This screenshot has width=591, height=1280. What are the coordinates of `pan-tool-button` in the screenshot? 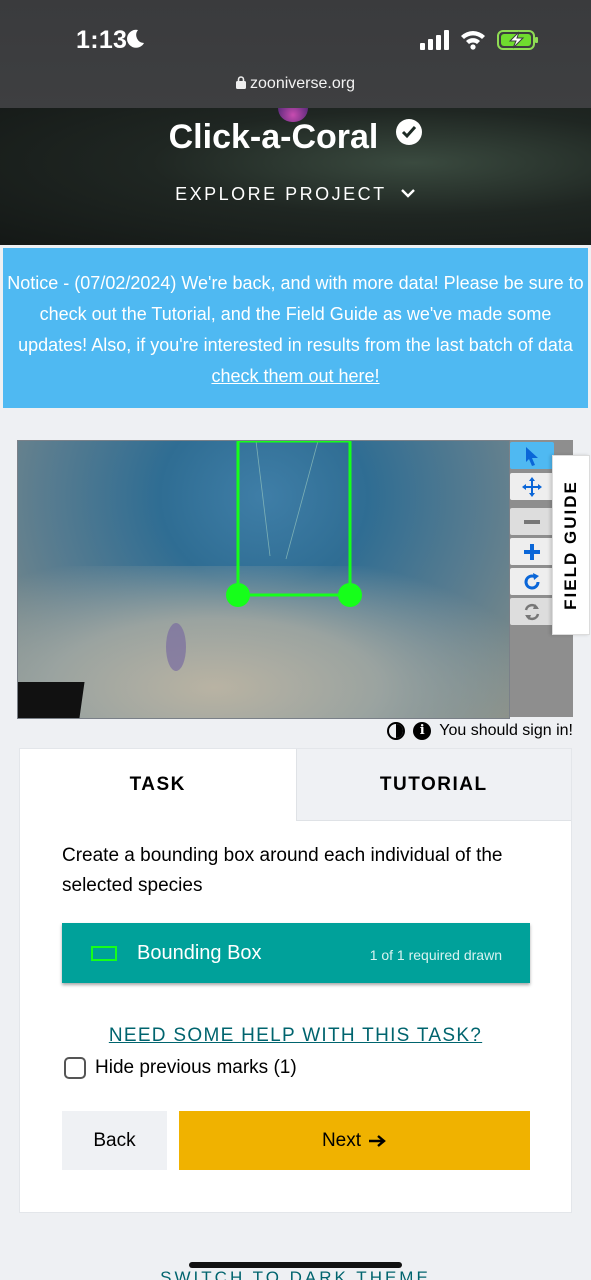 It's located at (532, 486).